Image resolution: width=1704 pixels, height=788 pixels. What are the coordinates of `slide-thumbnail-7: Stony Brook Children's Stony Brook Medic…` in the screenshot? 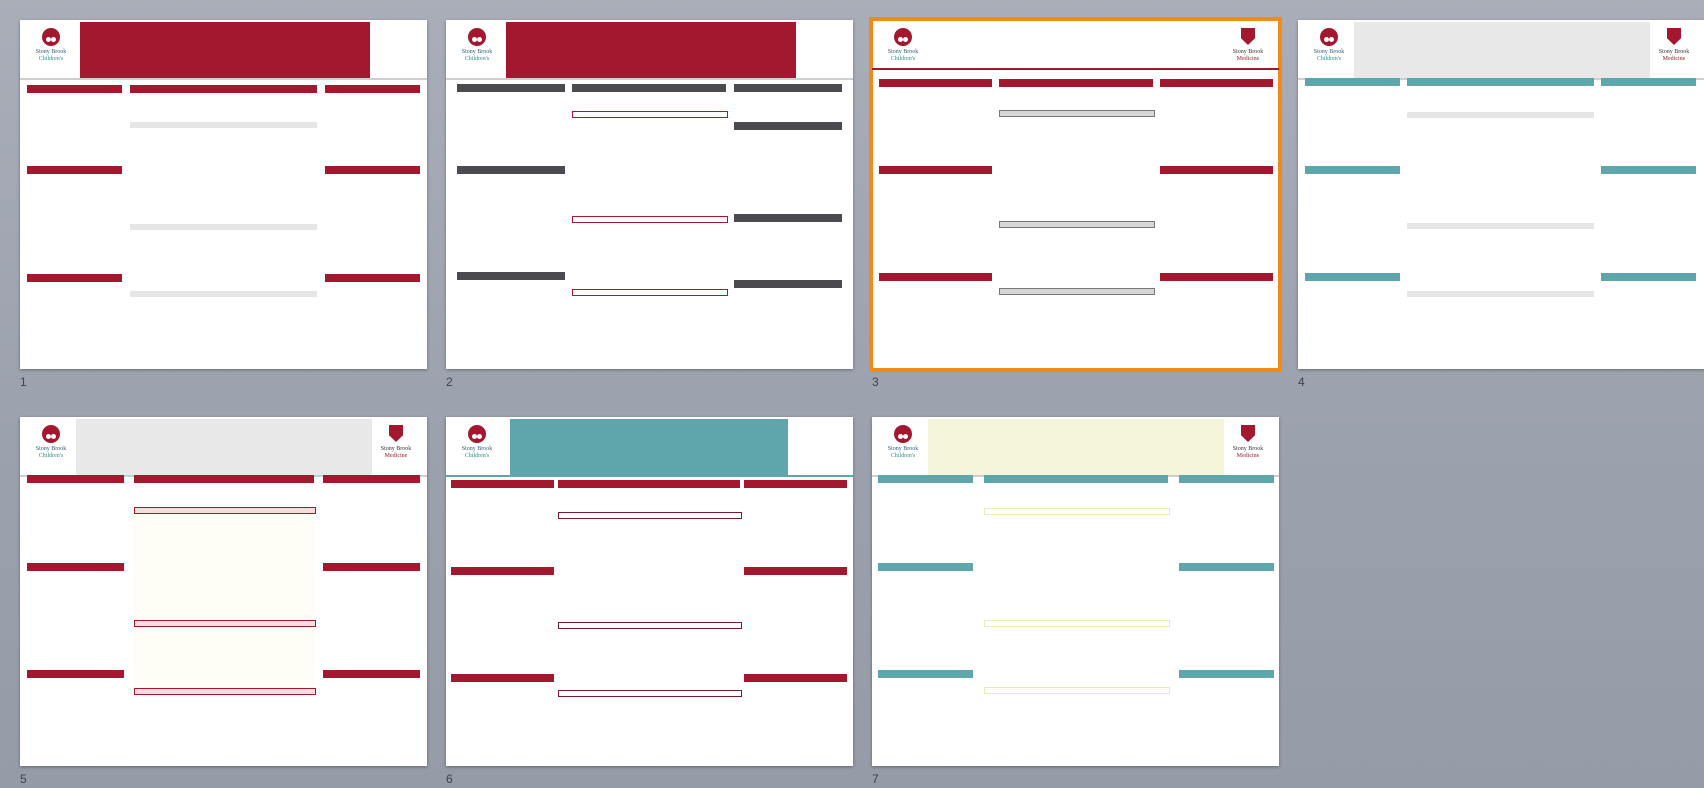 It's located at (1075, 591).